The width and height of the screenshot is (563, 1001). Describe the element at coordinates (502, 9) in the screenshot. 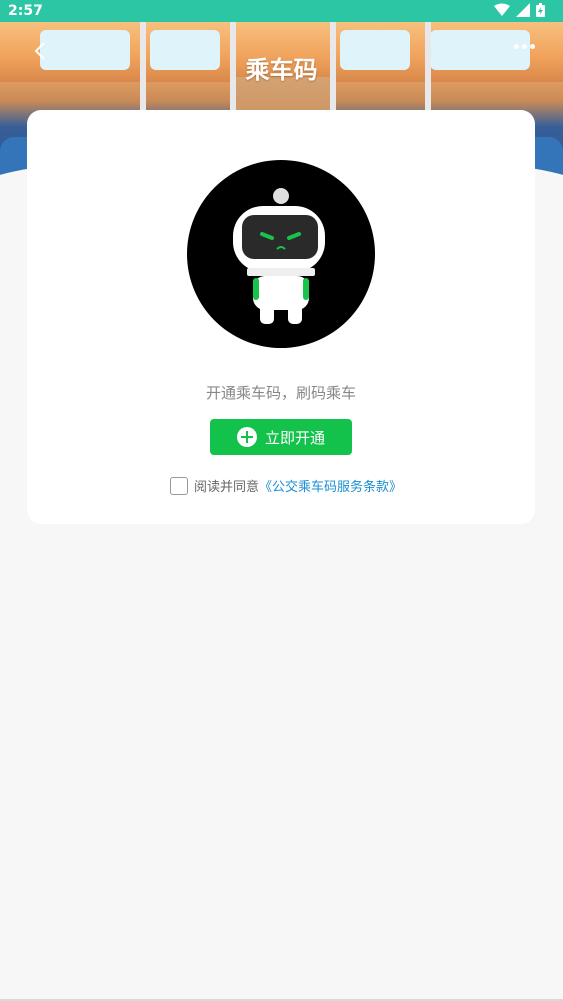

I see `wifi-icon` at that location.